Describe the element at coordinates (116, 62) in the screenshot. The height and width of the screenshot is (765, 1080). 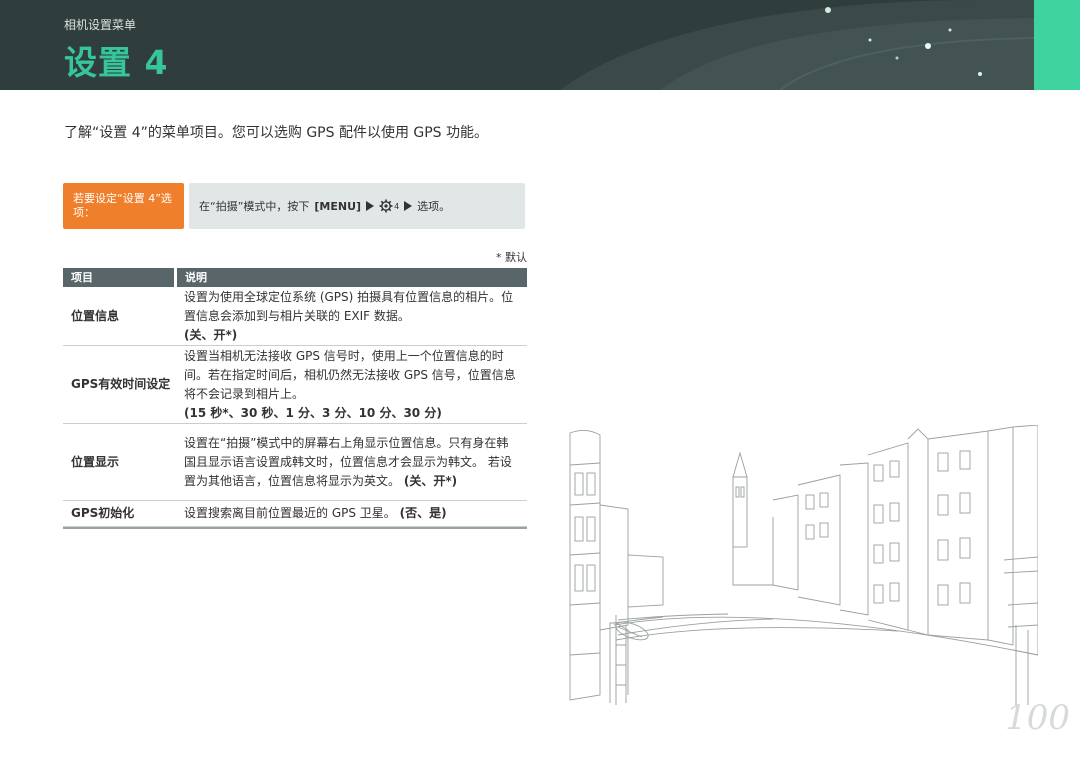
I see `page-title: 设置 4` at that location.